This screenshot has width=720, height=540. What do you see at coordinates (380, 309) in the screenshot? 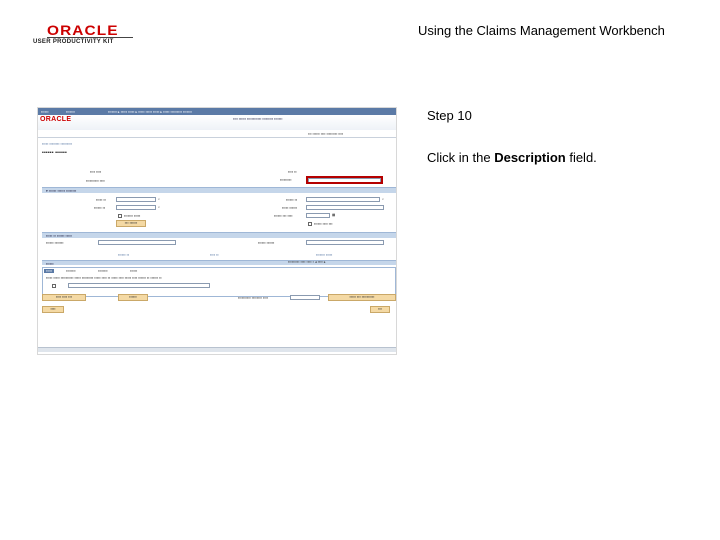
I see `screenshot-button: ▪▪▪` at bounding box center [380, 309].